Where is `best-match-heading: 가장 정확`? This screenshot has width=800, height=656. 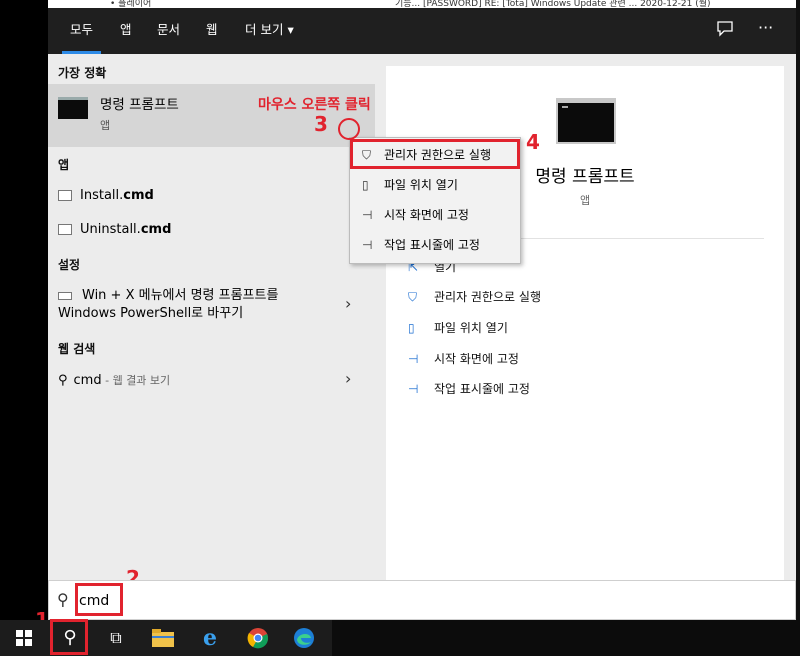
best-match-heading: 가장 정확 is located at coordinates (82, 73).